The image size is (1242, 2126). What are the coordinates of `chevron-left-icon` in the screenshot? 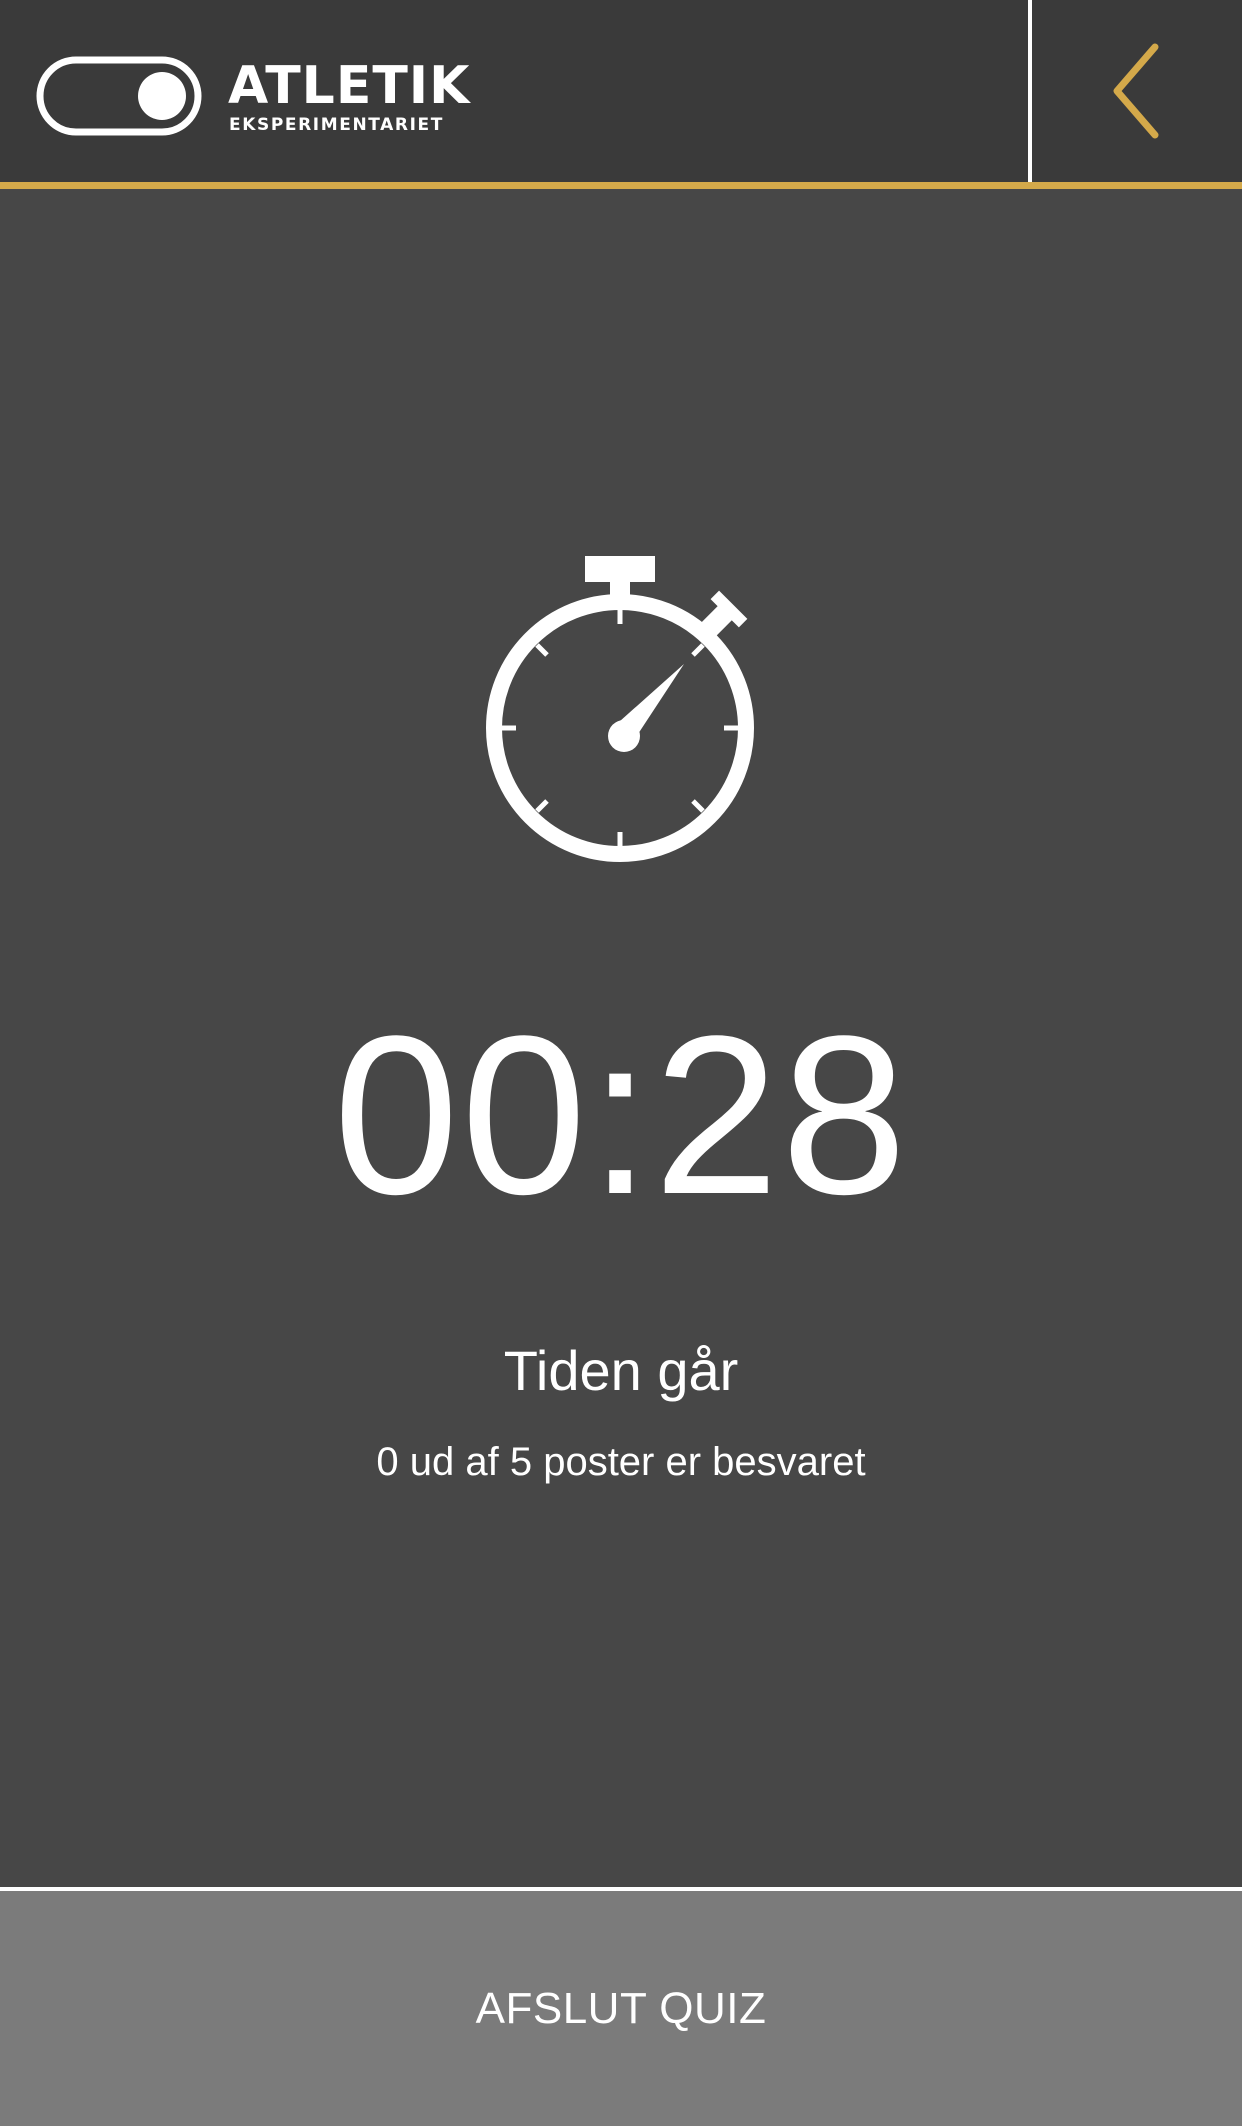 It's located at (1136, 91).